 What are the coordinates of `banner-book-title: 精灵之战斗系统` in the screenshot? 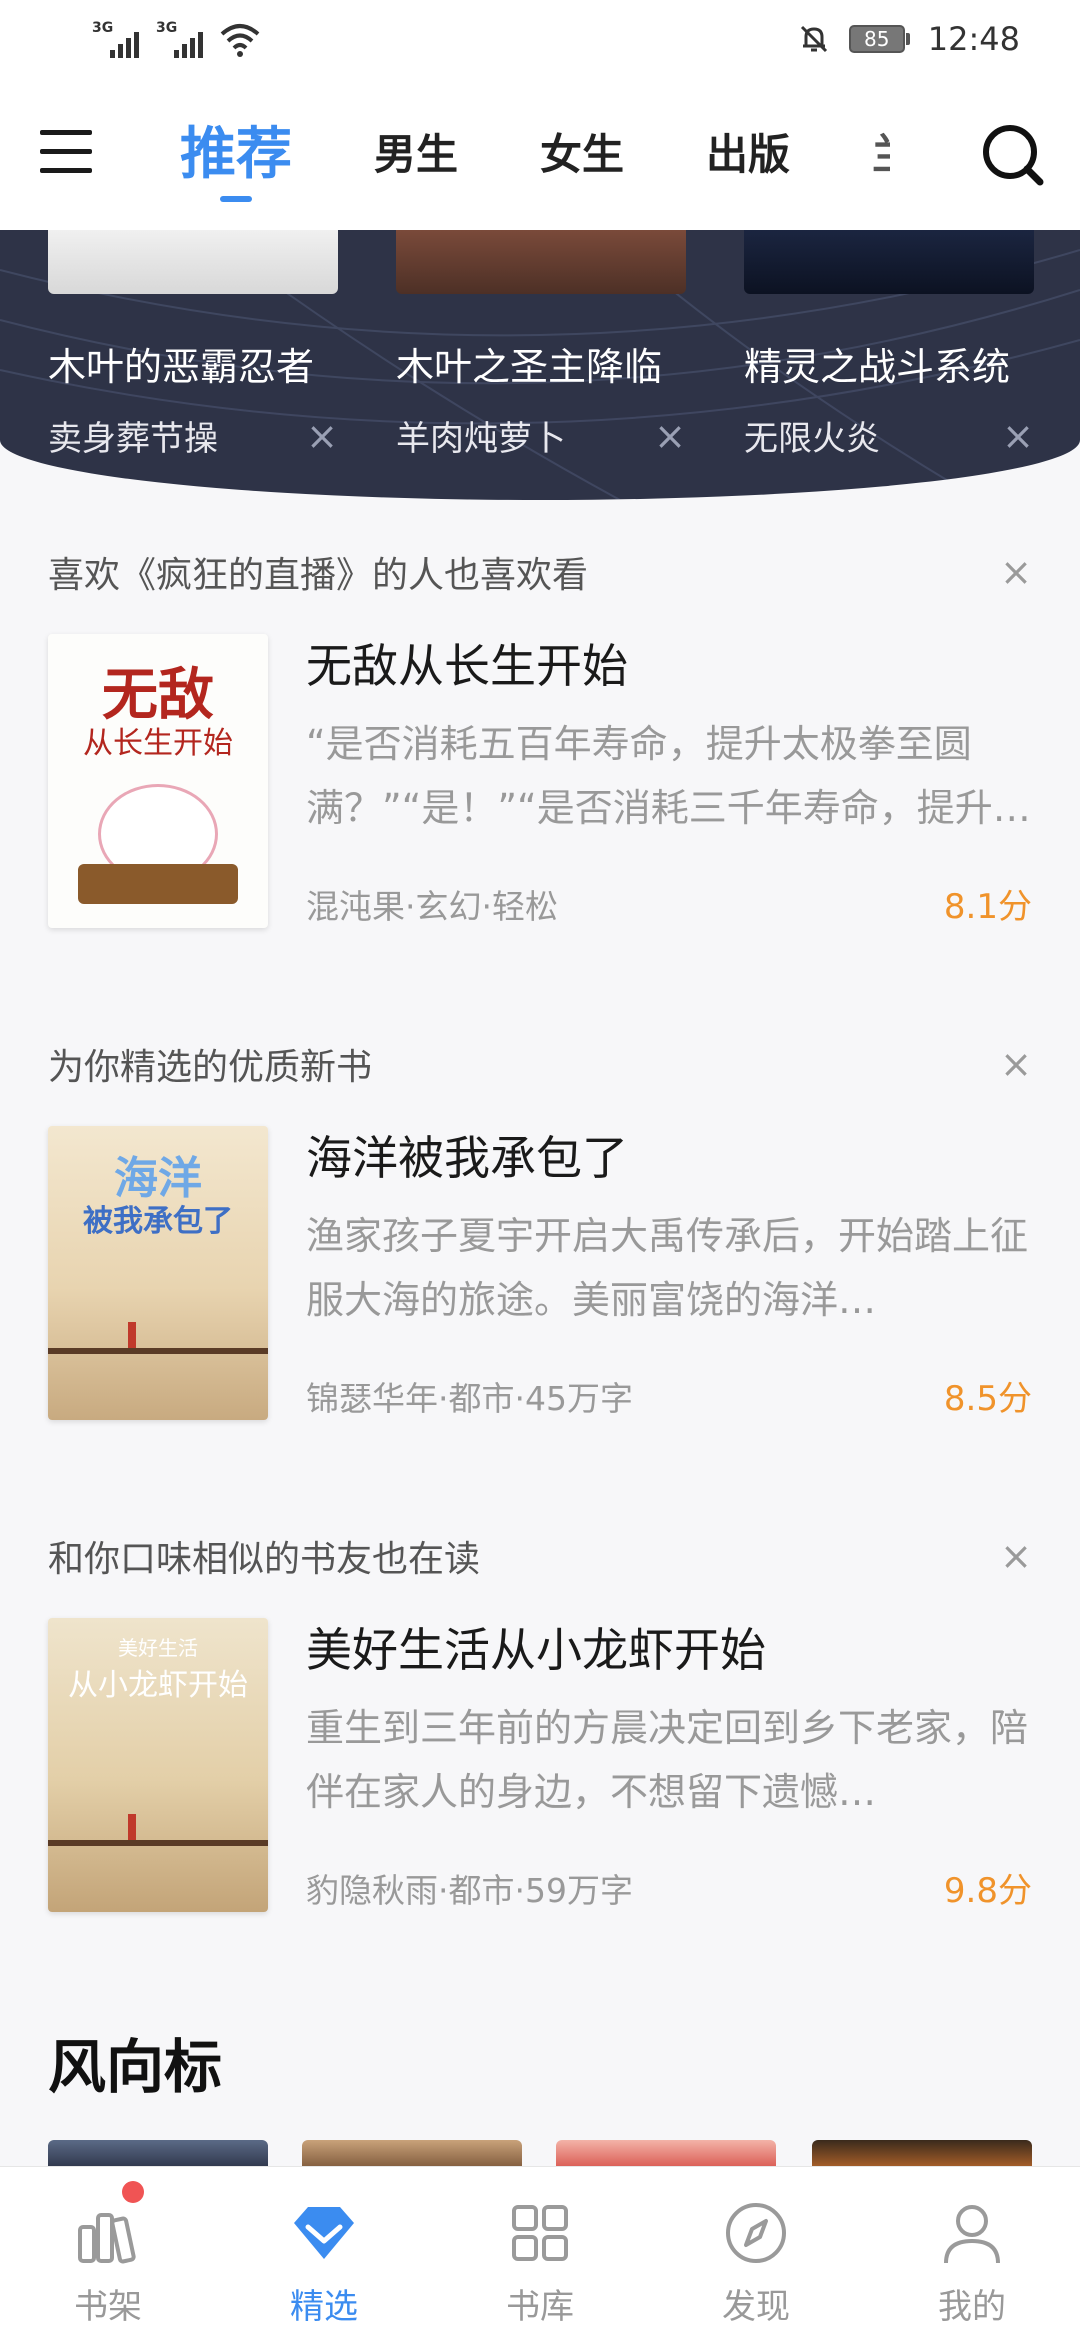 It's located at (877, 367).